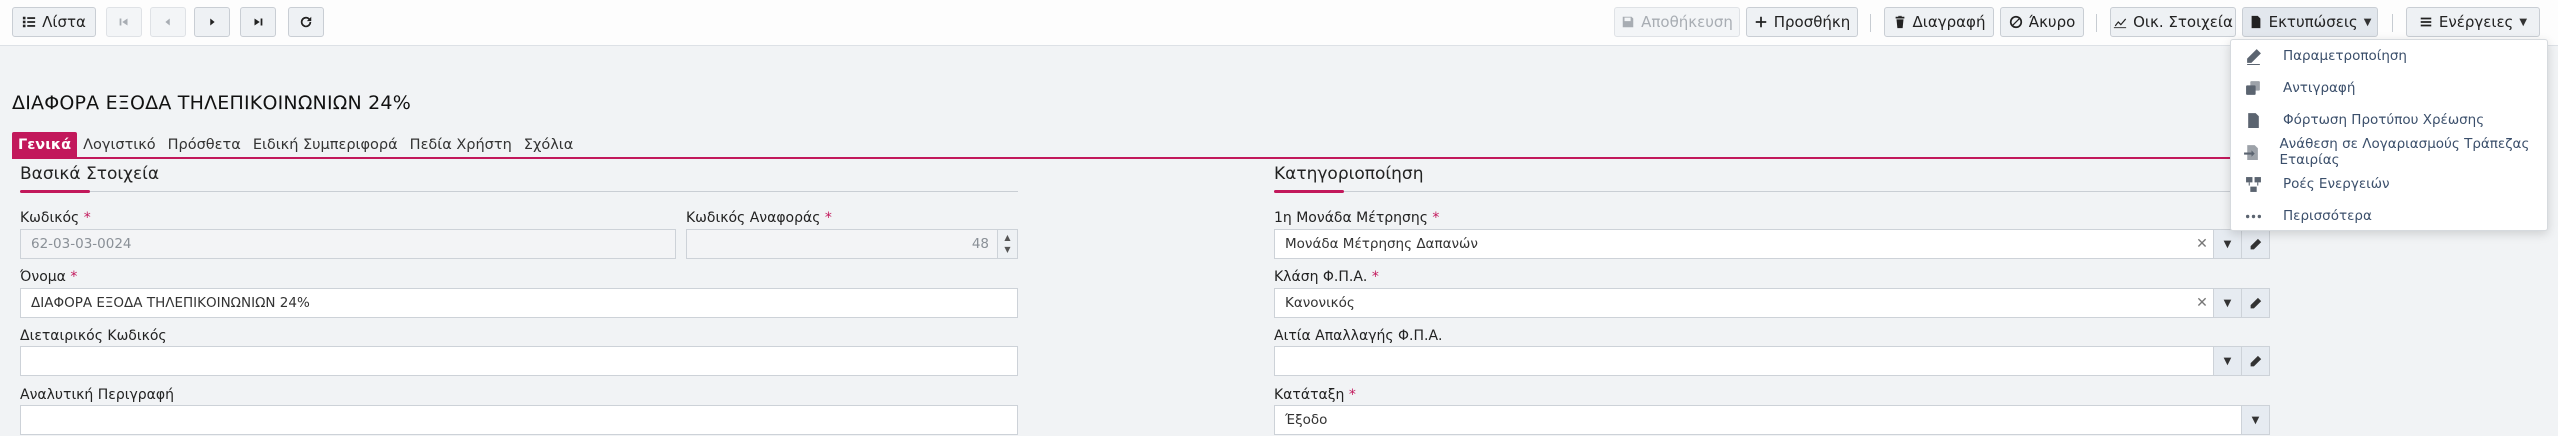 The height and width of the screenshot is (436, 2558). I want to click on list-button: Λίστα, so click(54, 22).